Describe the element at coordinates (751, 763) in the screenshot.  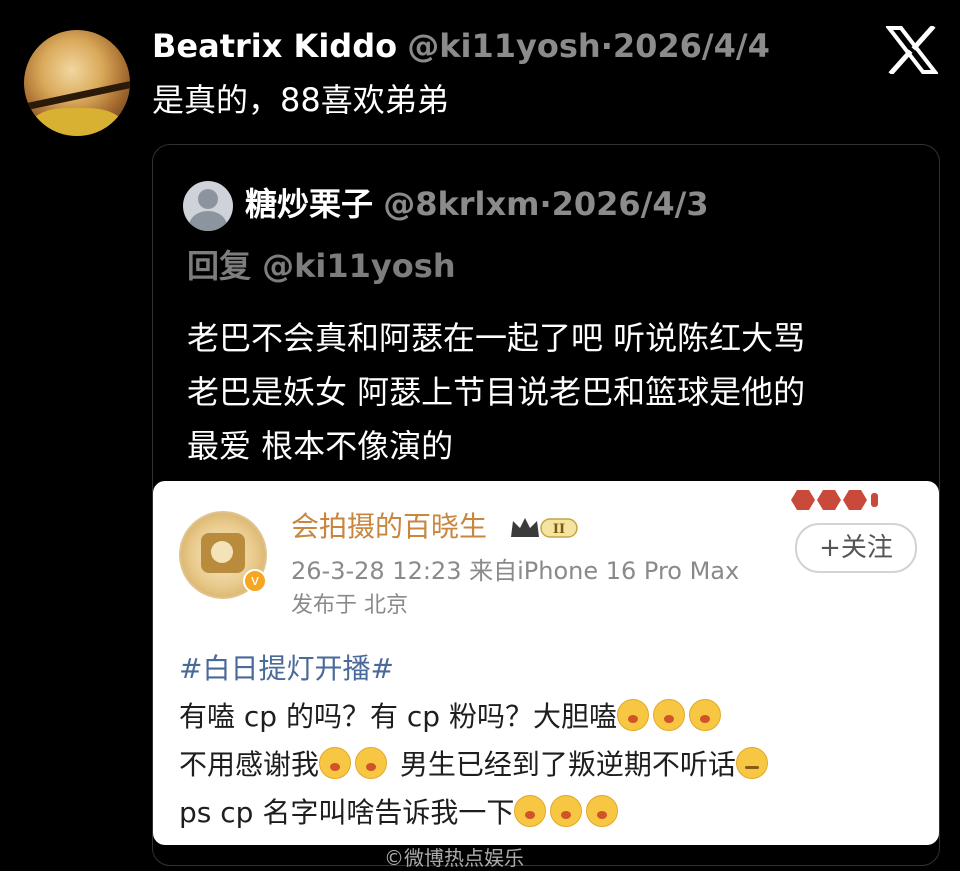
I see `smirk-emoji-icon` at that location.